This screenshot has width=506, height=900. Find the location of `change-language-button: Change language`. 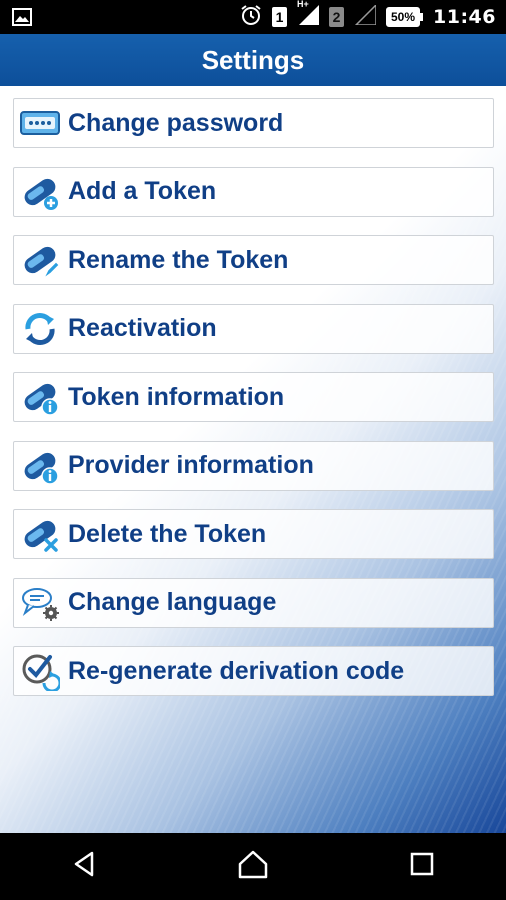

change-language-button: Change language is located at coordinates (253, 602).